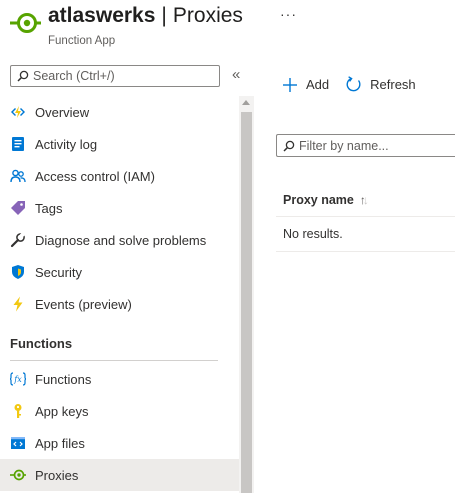 This screenshot has width=455, height=493. I want to click on svg-text: fx, so click(17, 379).